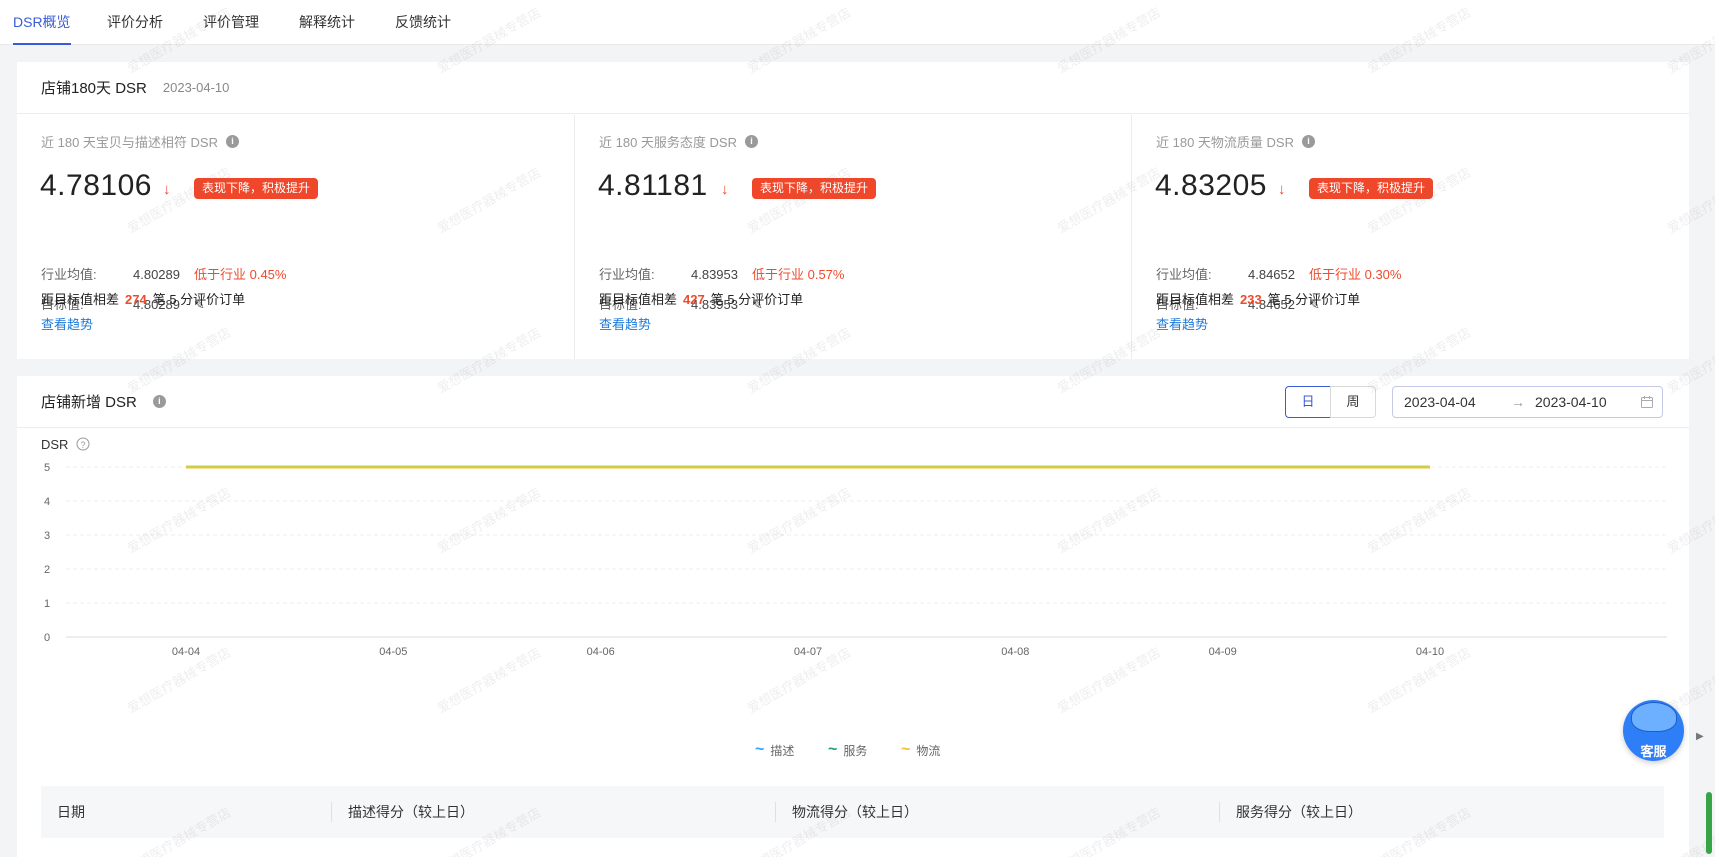 The height and width of the screenshot is (857, 1715). I want to click on chart-x-tick-label: 04-07, so click(808, 652).